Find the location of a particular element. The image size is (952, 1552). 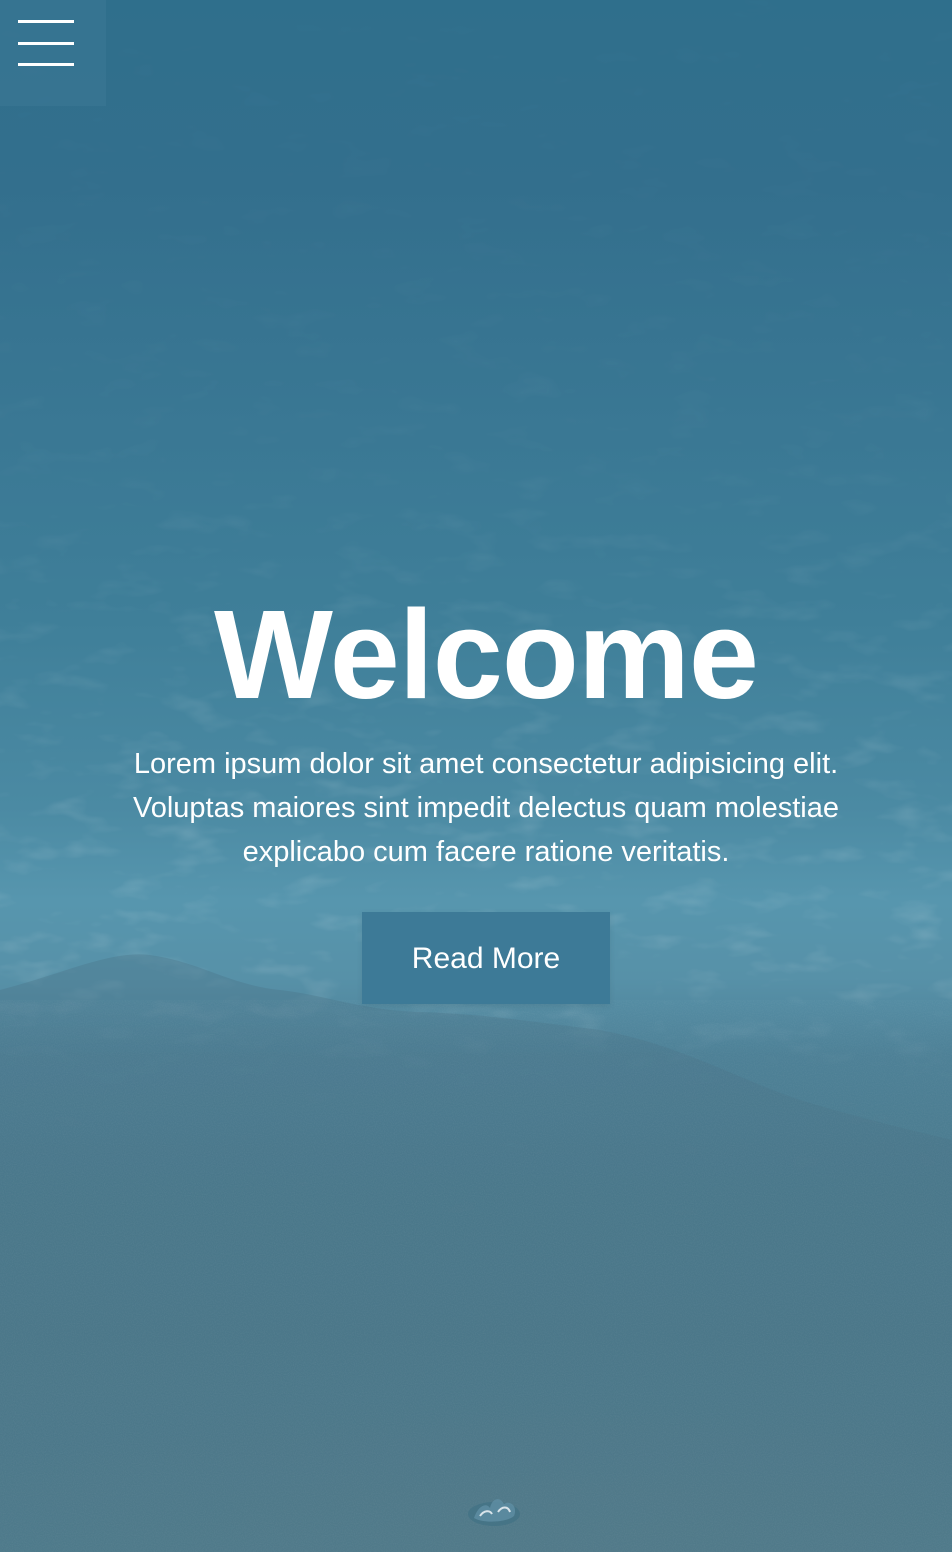

beach-items-image is located at coordinates (494, 1512).